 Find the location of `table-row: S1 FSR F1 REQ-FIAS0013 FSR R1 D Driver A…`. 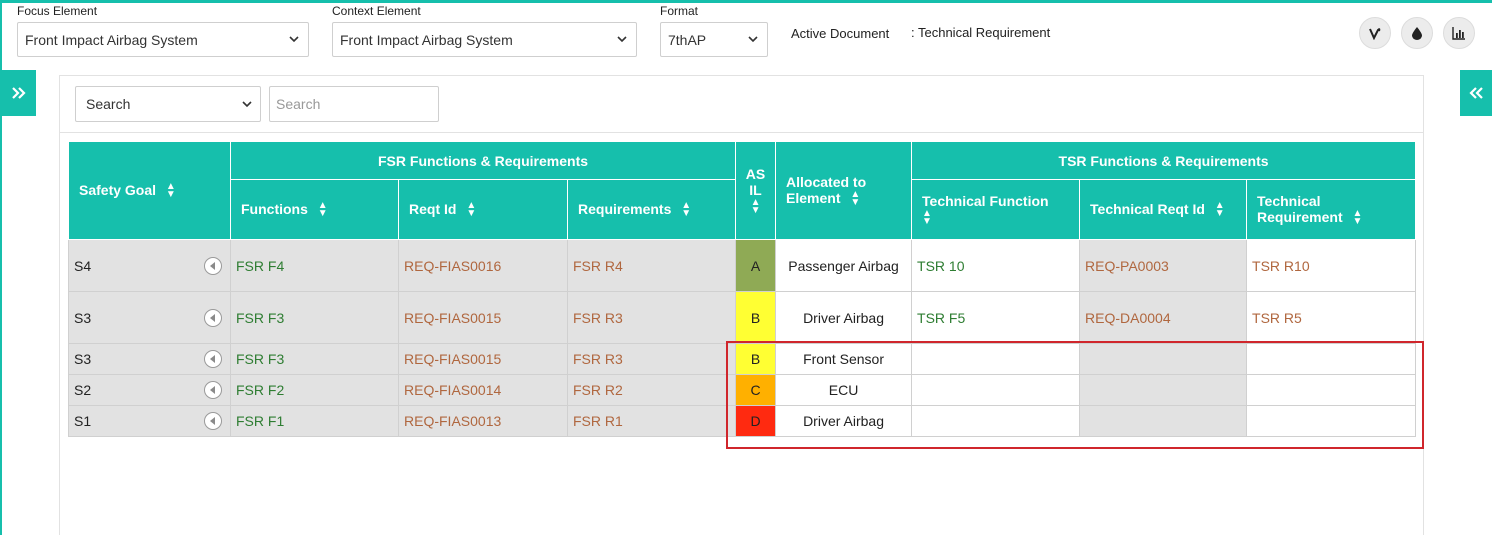

table-row: S1 FSR F1 REQ-FIAS0013 FSR R1 D Driver A… is located at coordinates (742, 421).